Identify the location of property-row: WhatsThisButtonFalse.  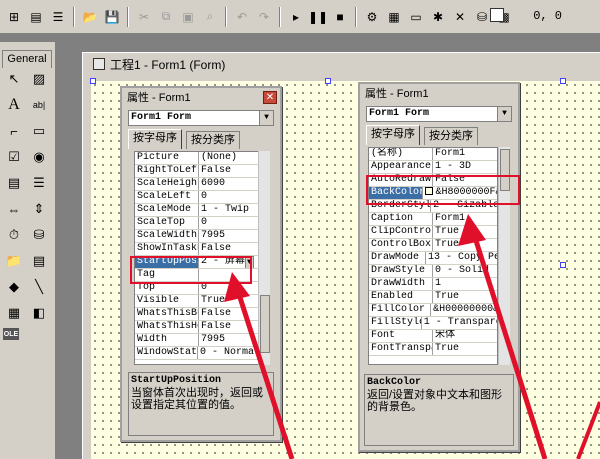
(197, 314).